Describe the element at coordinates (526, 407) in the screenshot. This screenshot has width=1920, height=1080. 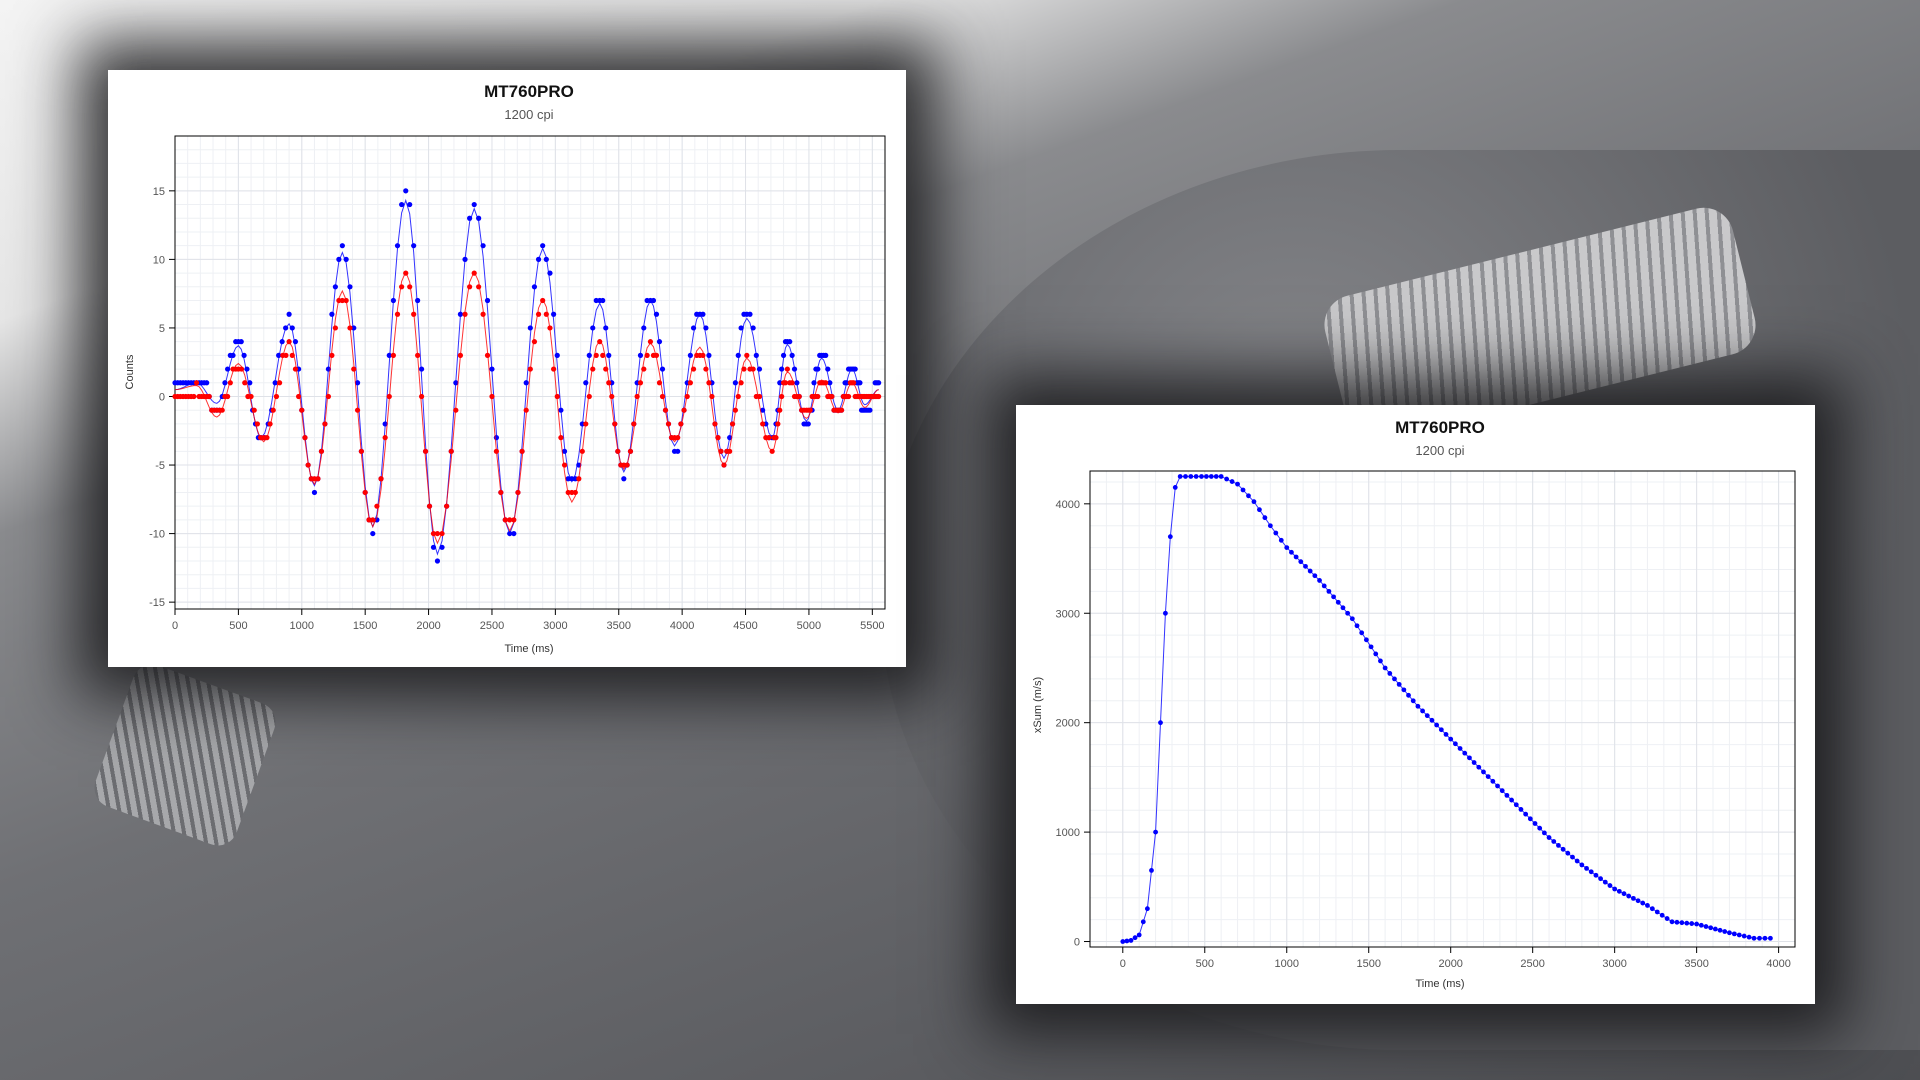
I see `series-line` at that location.